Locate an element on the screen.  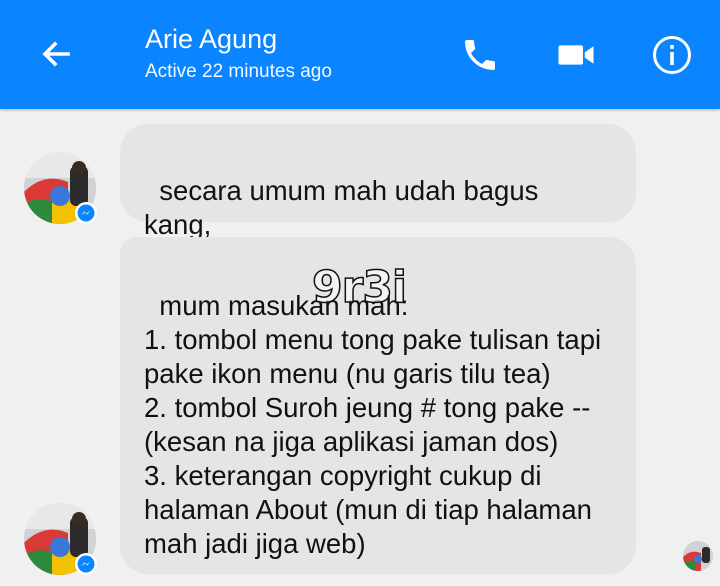
video-call-button is located at coordinates (576, 55).